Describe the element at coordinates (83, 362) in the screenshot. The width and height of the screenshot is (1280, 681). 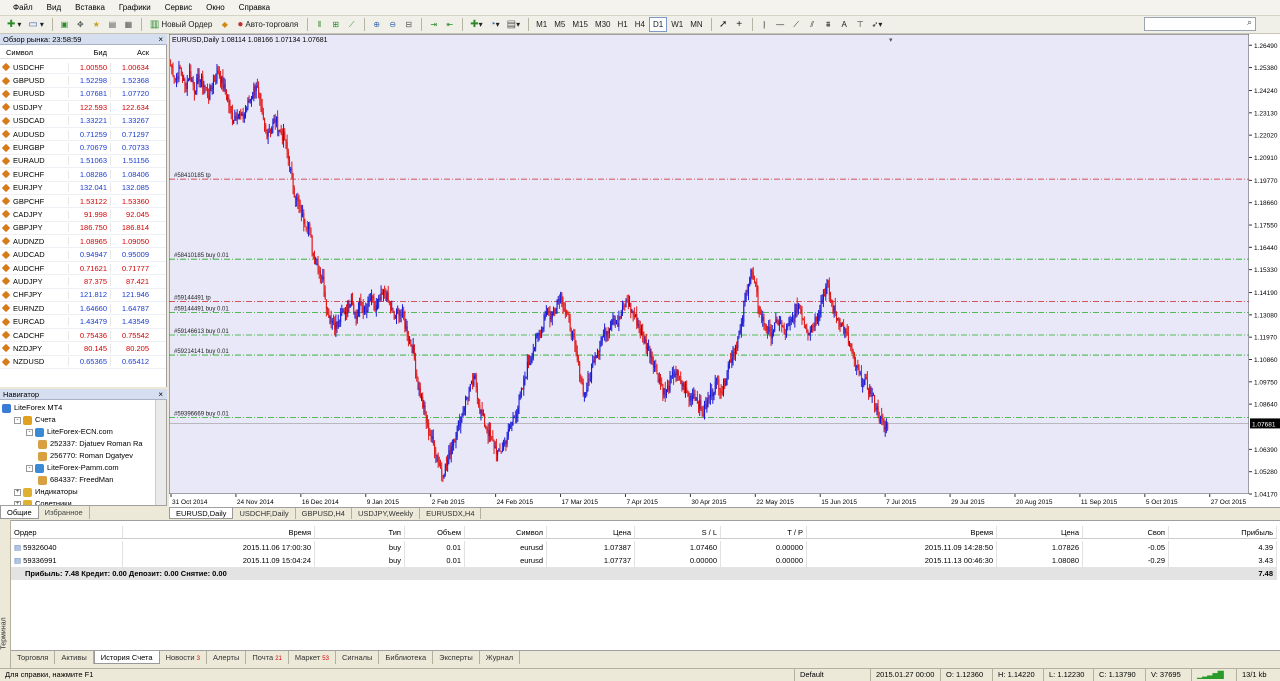
I see `market-watch-row: NZDUSD 0.65365 0.65412` at that location.